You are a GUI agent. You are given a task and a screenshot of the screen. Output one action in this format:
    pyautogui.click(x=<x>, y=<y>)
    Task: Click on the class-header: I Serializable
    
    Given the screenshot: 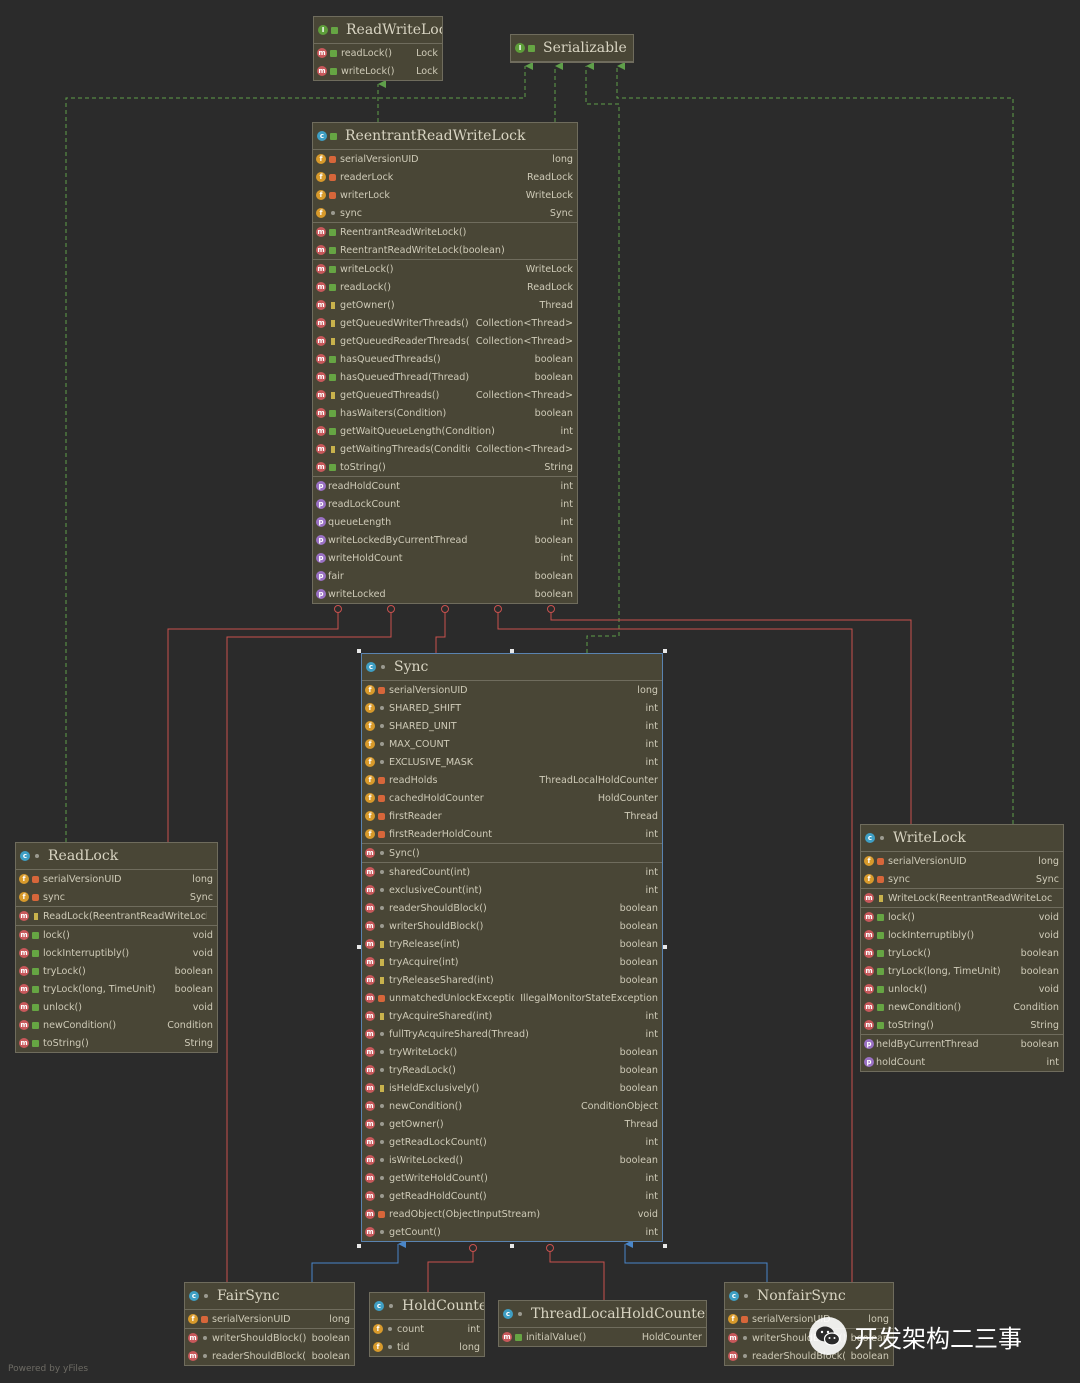 What is the action you would take?
    pyautogui.click(x=572, y=48)
    